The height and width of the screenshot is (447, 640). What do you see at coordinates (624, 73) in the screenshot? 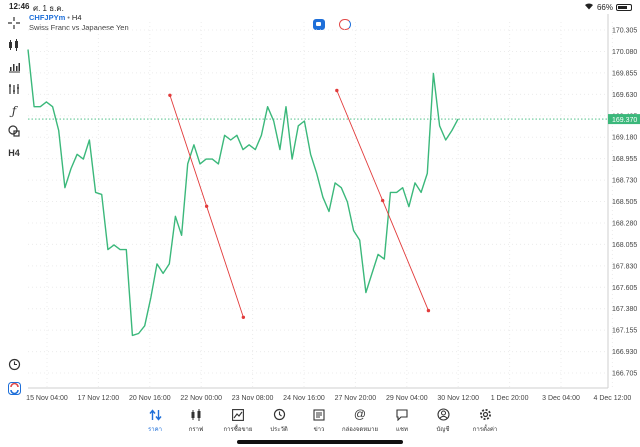
I see `y-tick-label: 169.855` at bounding box center [624, 73].